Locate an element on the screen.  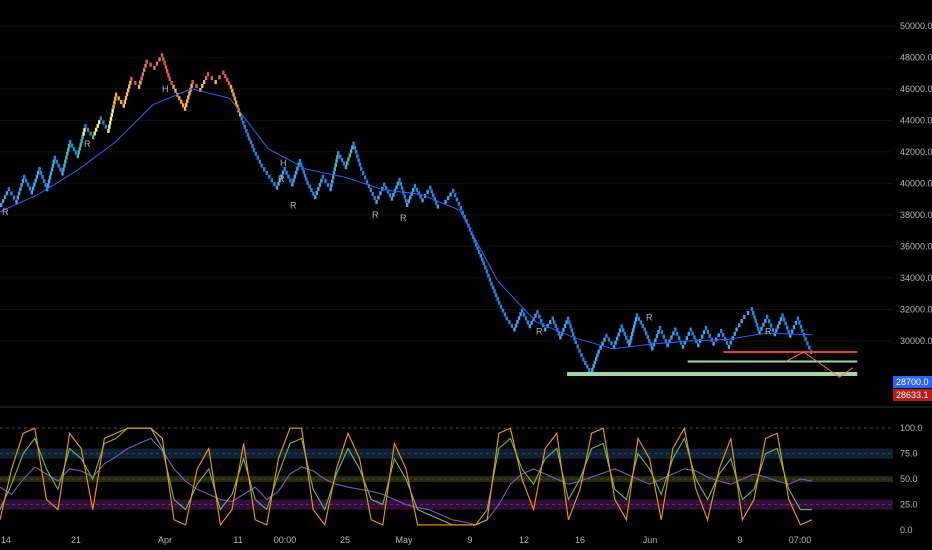
price-tick-label: 30000.0 is located at coordinates (916, 341).